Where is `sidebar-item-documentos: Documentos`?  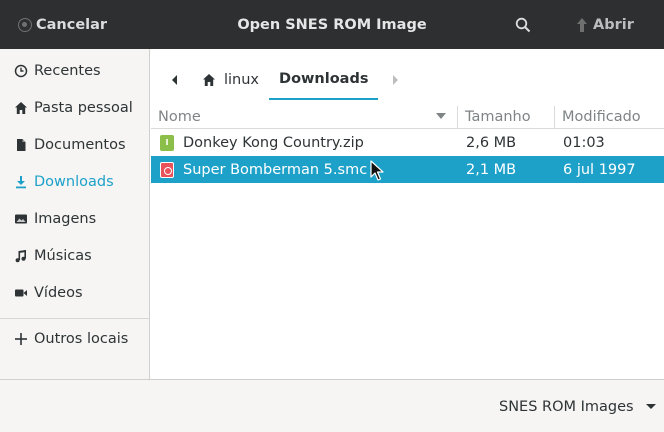 sidebar-item-documentos: Documentos is located at coordinates (75, 145).